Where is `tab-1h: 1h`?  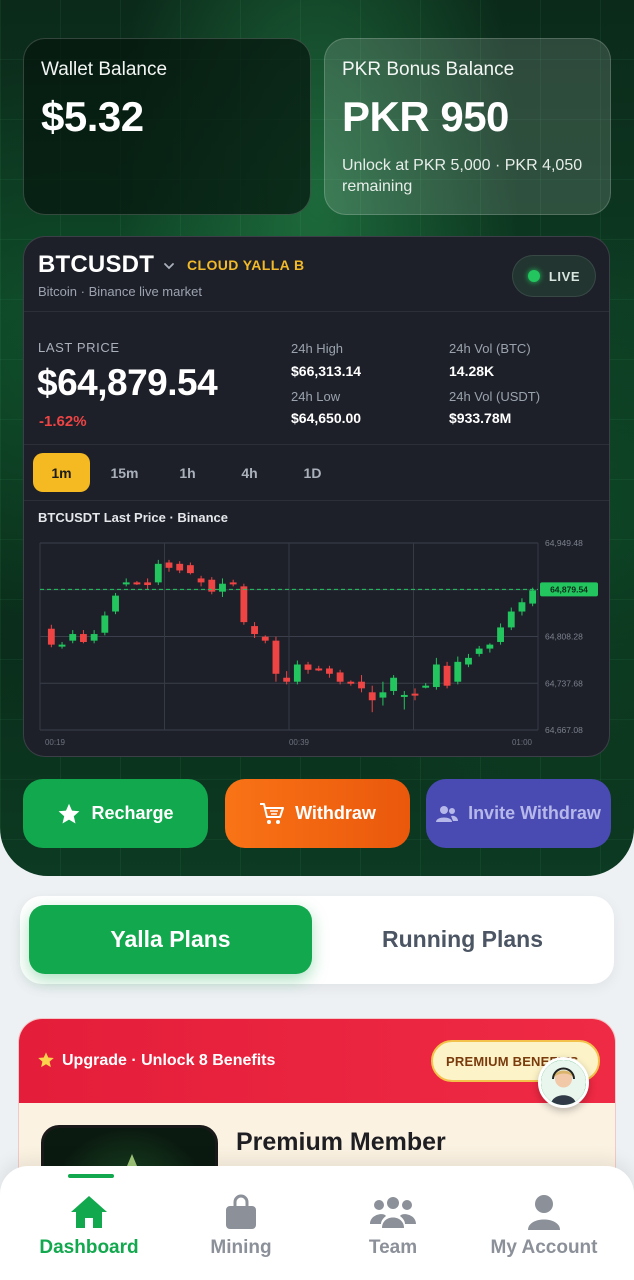
tab-1h: 1h is located at coordinates (187, 472).